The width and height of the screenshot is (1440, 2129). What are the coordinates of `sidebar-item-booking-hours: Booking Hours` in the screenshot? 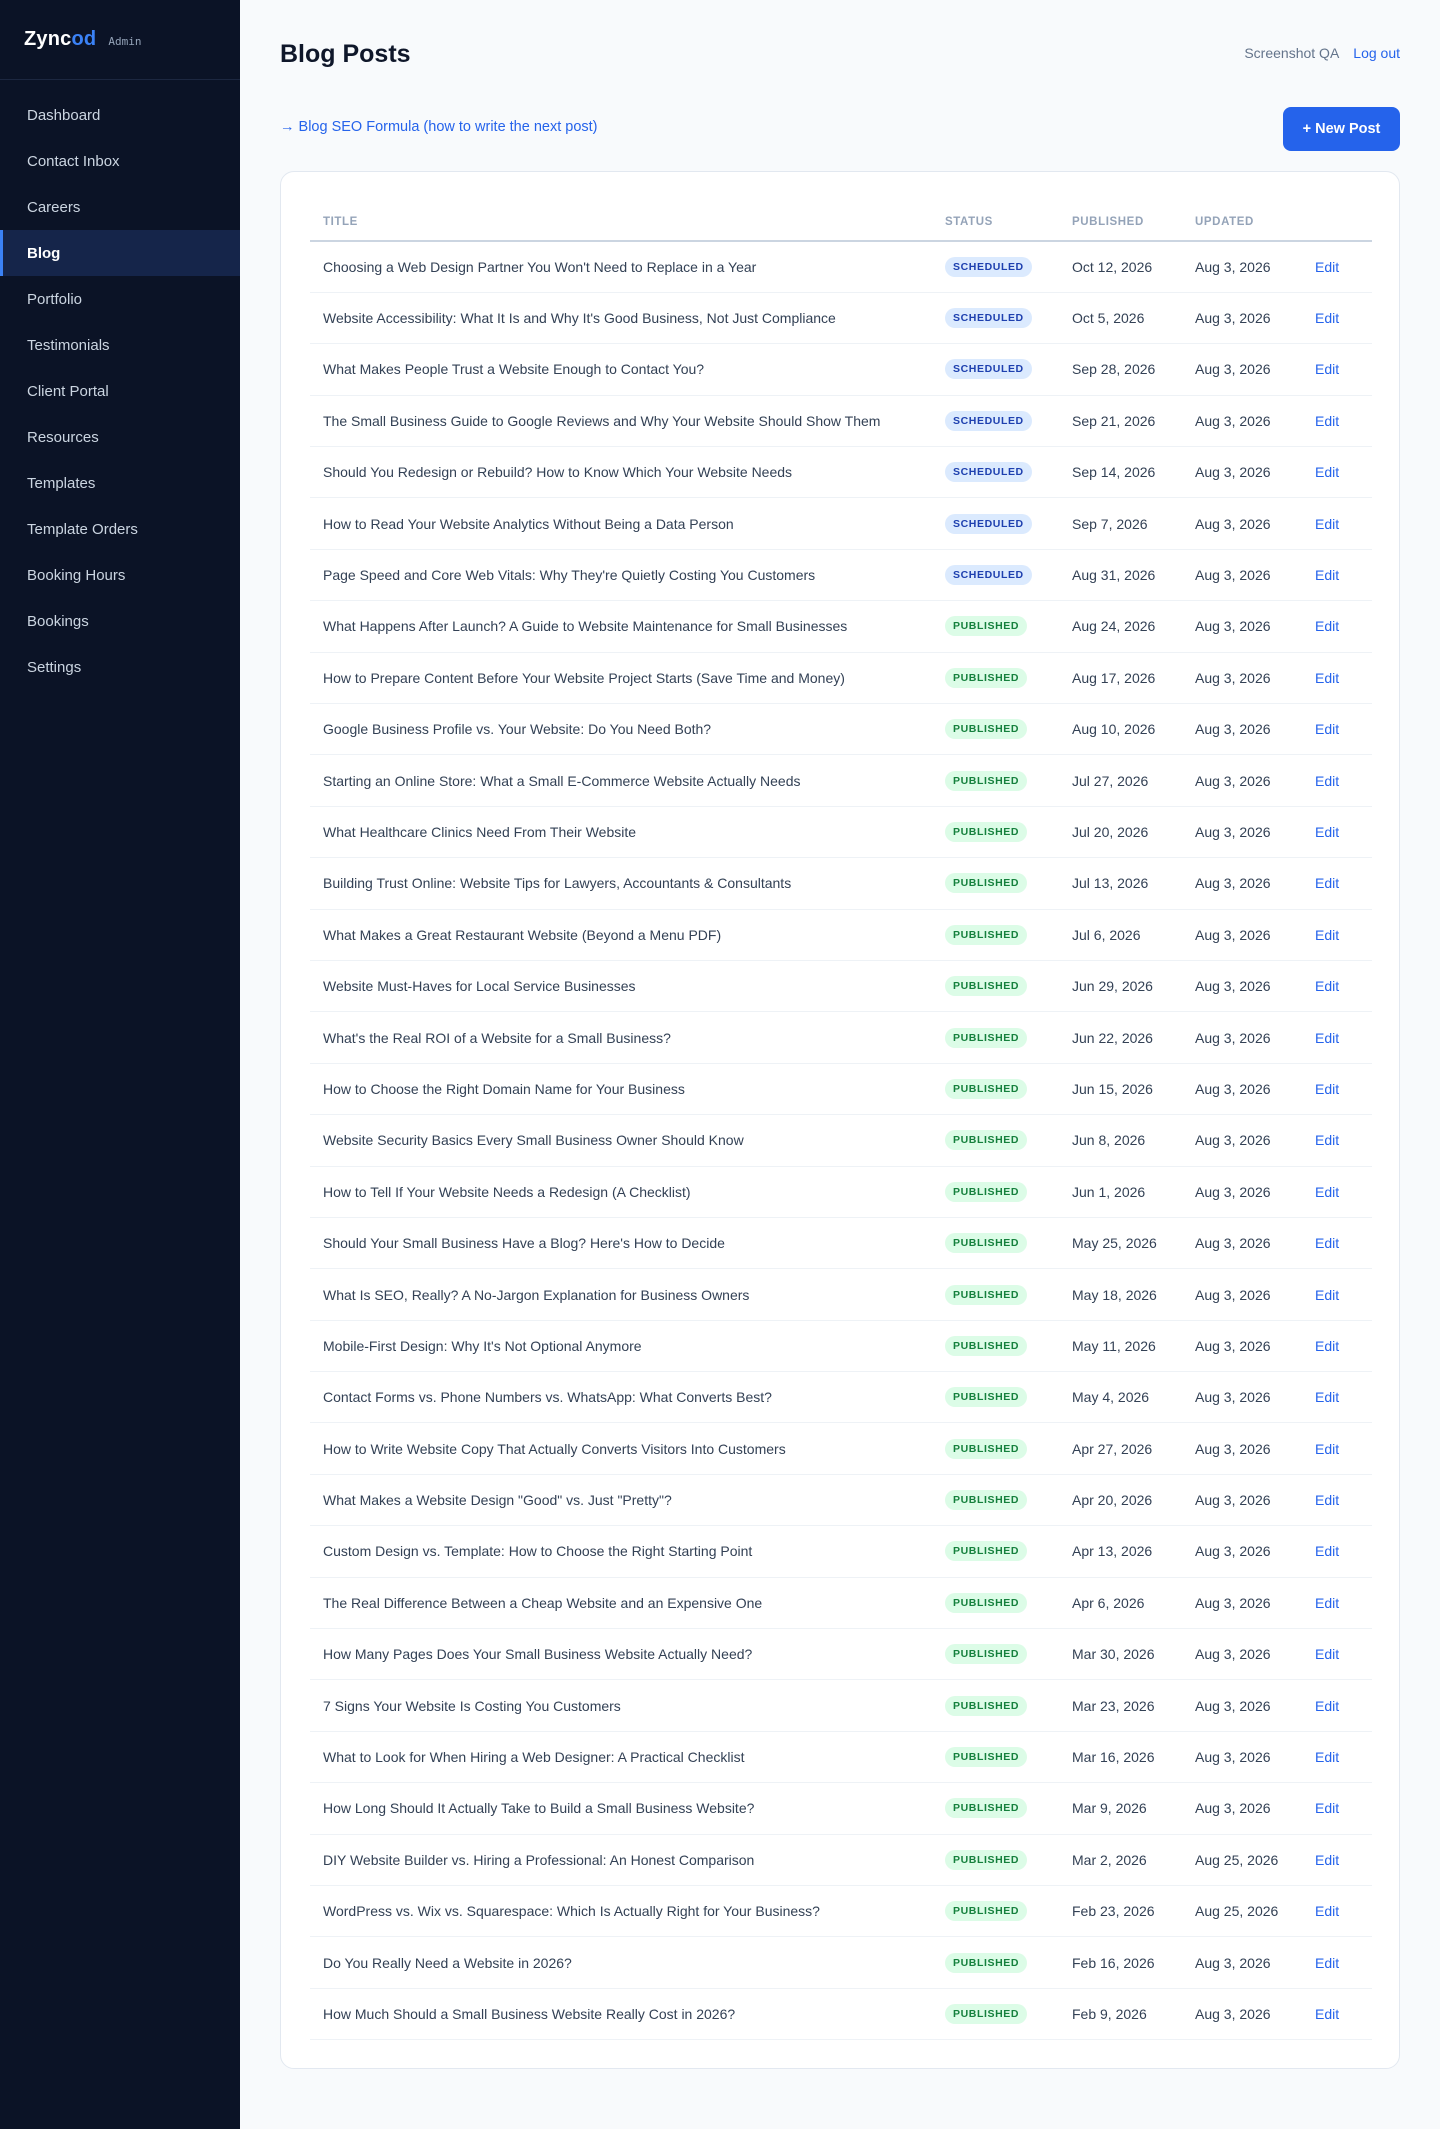 It's located at (120, 575).